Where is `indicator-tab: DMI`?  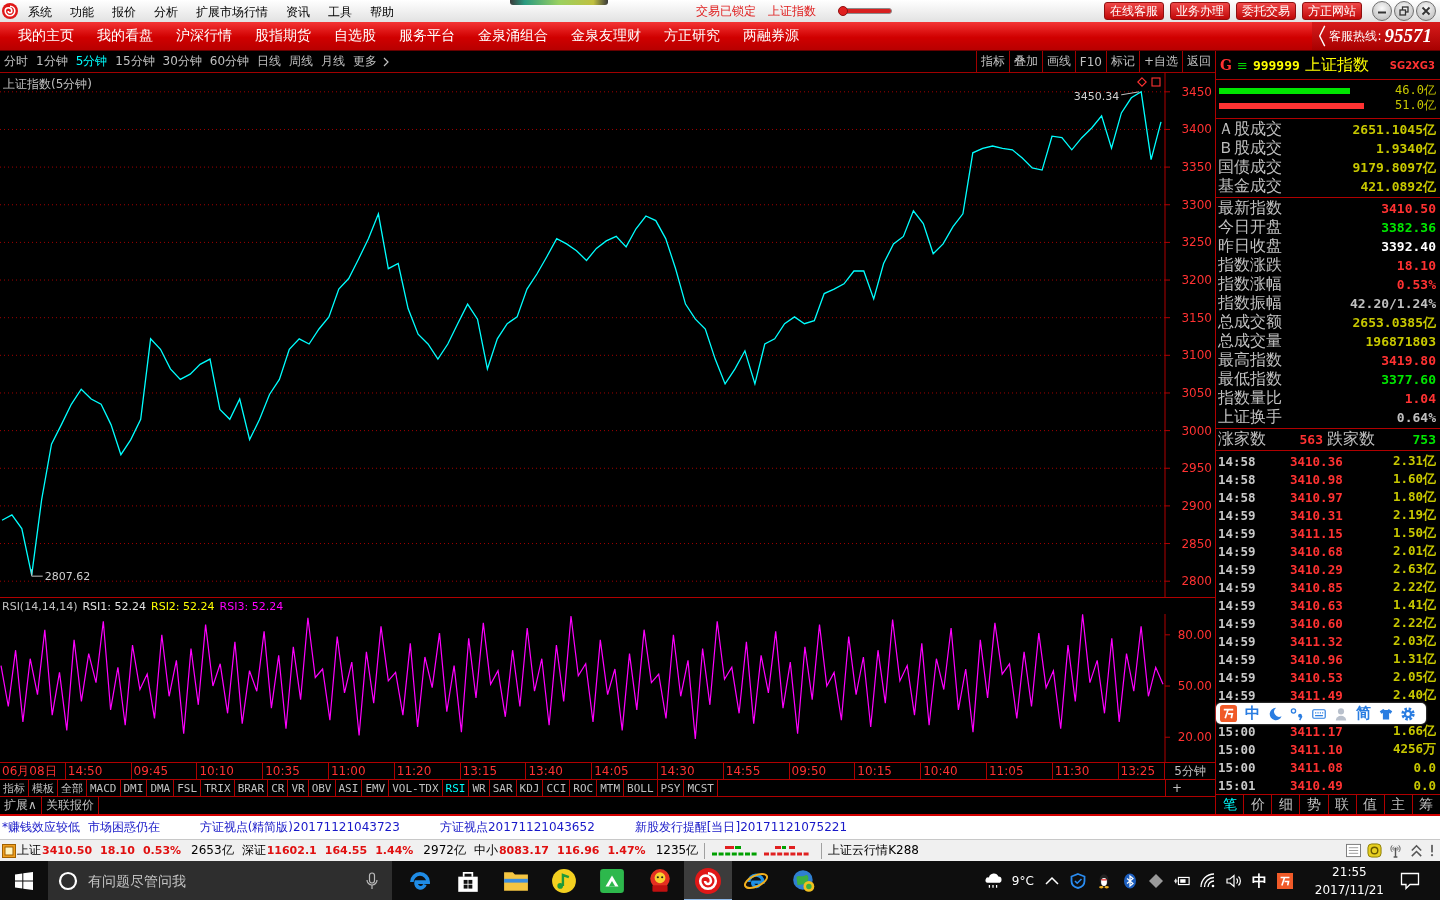
indicator-tab: DMI is located at coordinates (134, 788).